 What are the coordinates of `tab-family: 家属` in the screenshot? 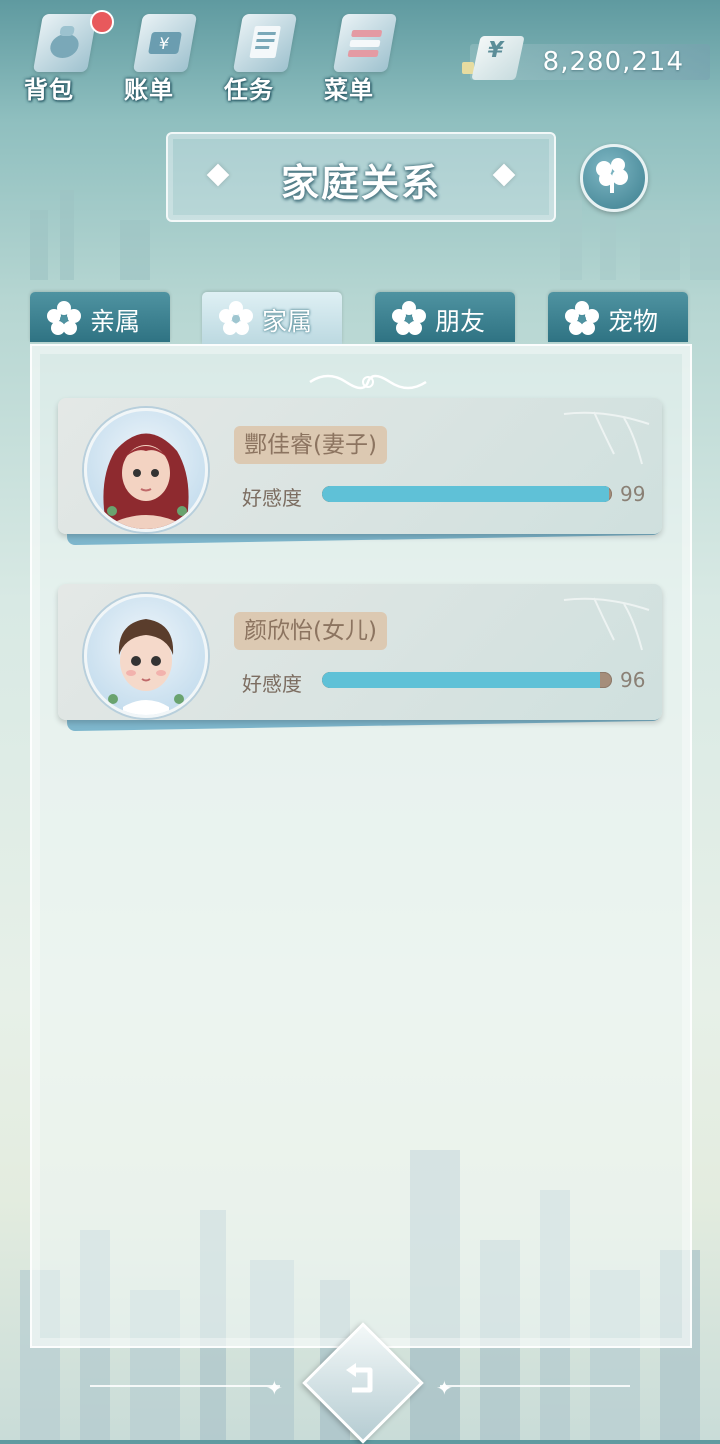 It's located at (272, 318).